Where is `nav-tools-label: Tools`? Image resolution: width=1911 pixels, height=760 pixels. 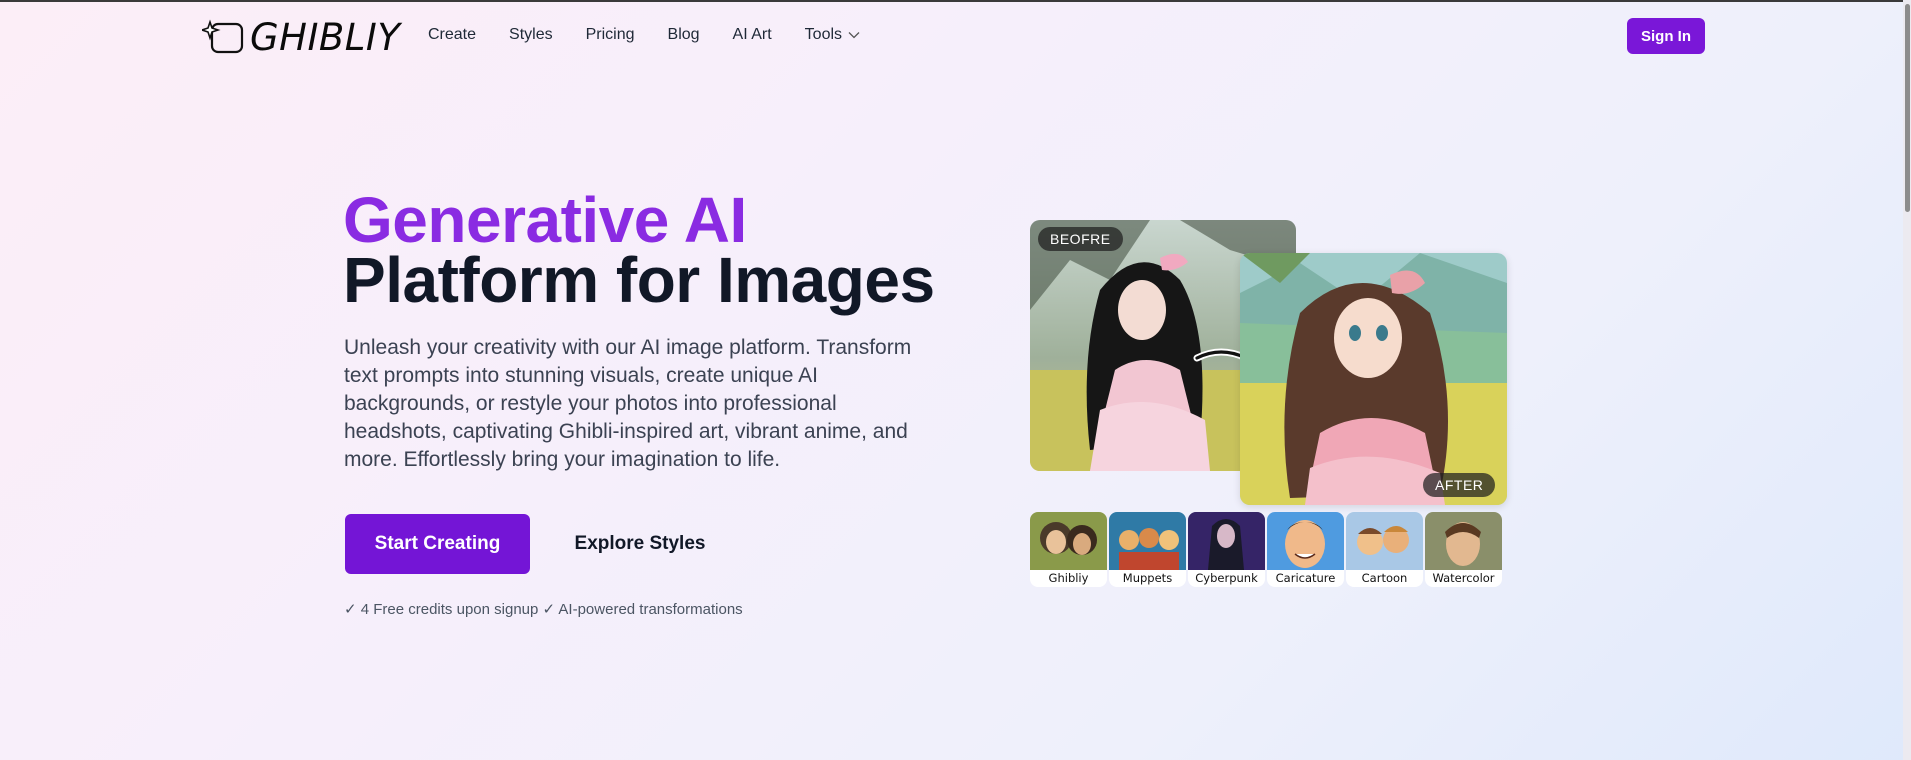
nav-tools-label: Tools is located at coordinates (823, 34).